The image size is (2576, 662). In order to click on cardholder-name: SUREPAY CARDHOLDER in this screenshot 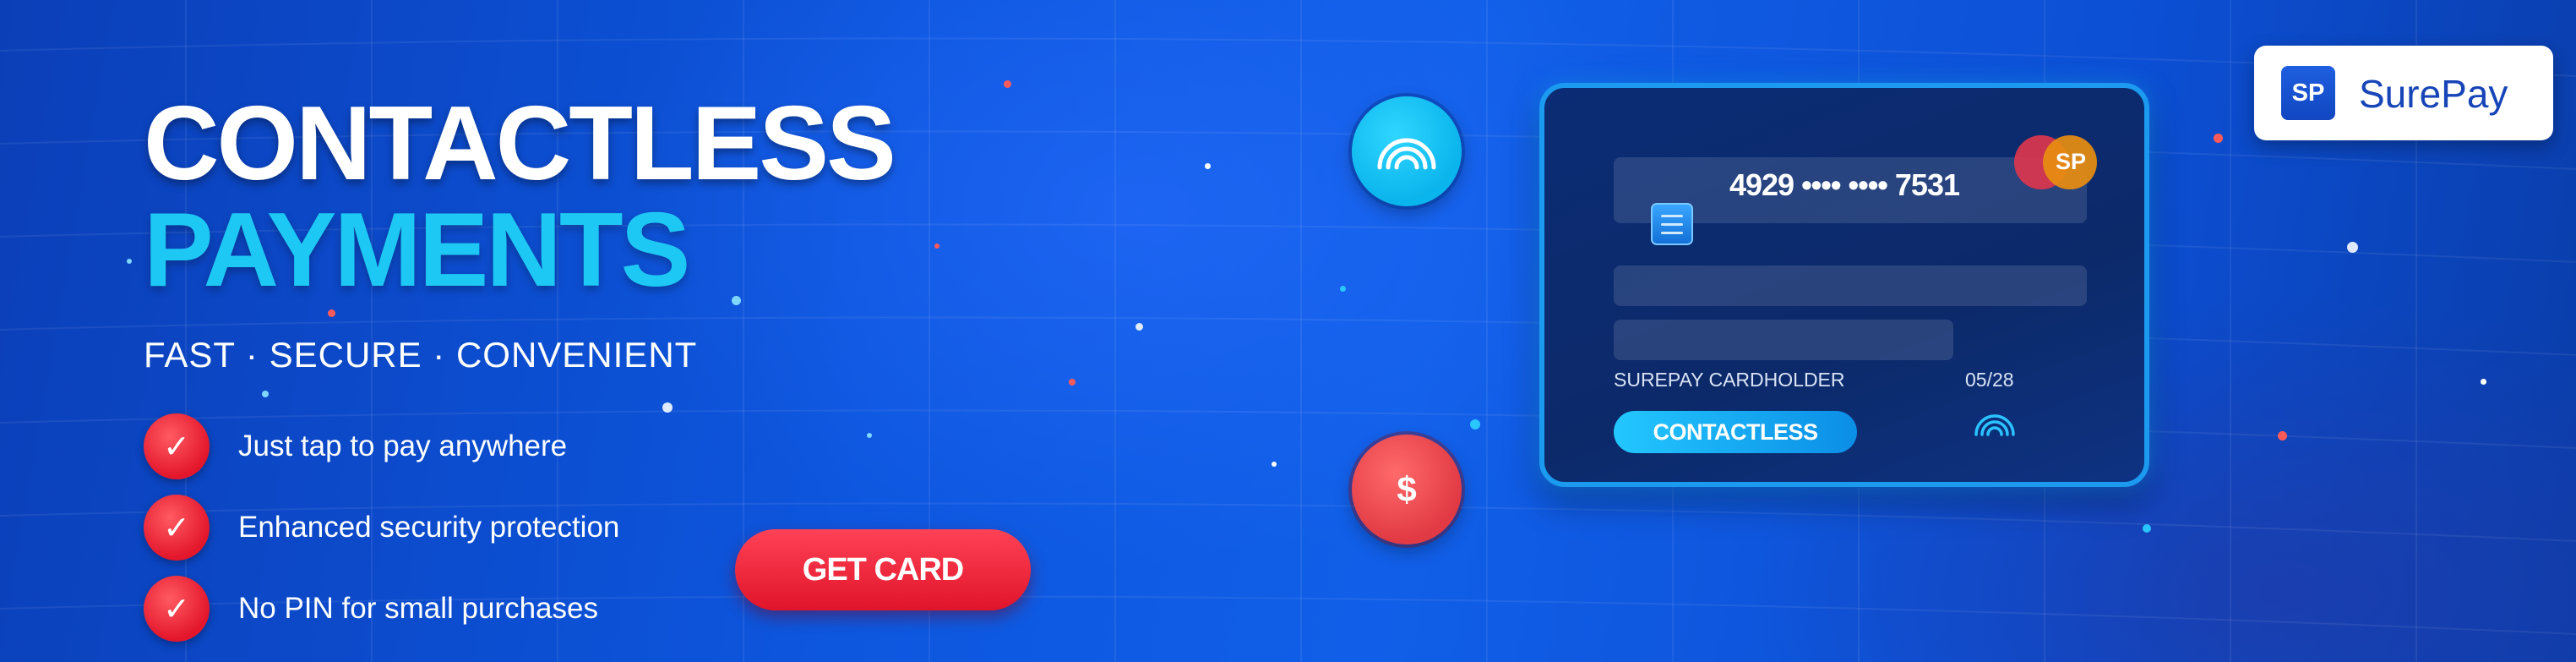, I will do `click(1729, 380)`.